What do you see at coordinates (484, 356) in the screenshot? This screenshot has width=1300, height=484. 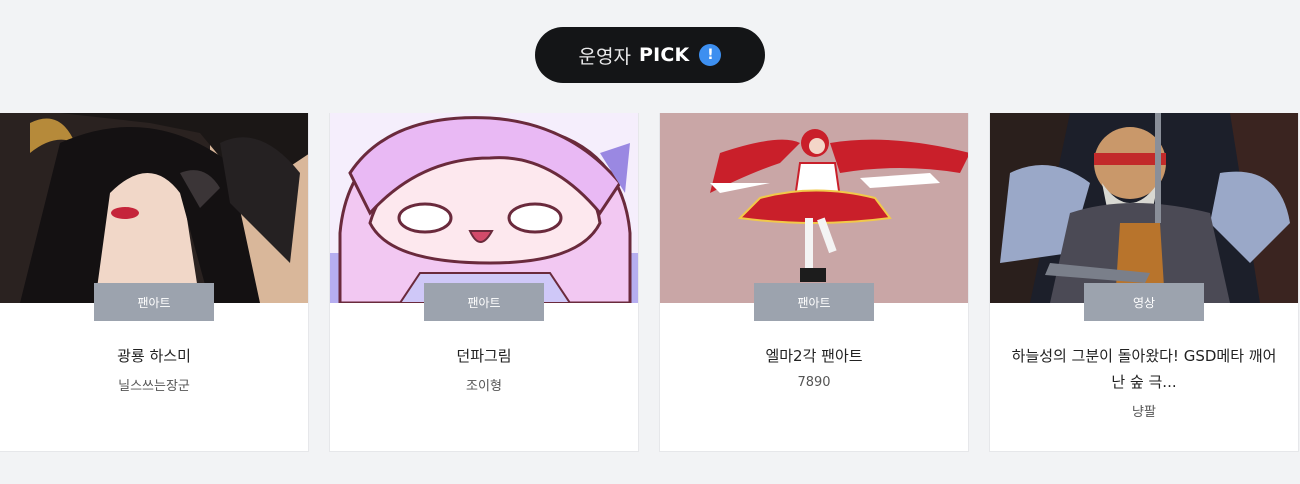 I see `card-title: 던파그림` at bounding box center [484, 356].